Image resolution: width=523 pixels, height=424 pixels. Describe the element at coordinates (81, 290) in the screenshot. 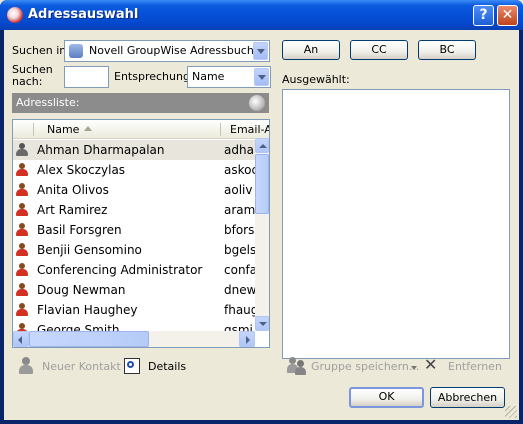

I see `contact-name: Doug Newman` at that location.